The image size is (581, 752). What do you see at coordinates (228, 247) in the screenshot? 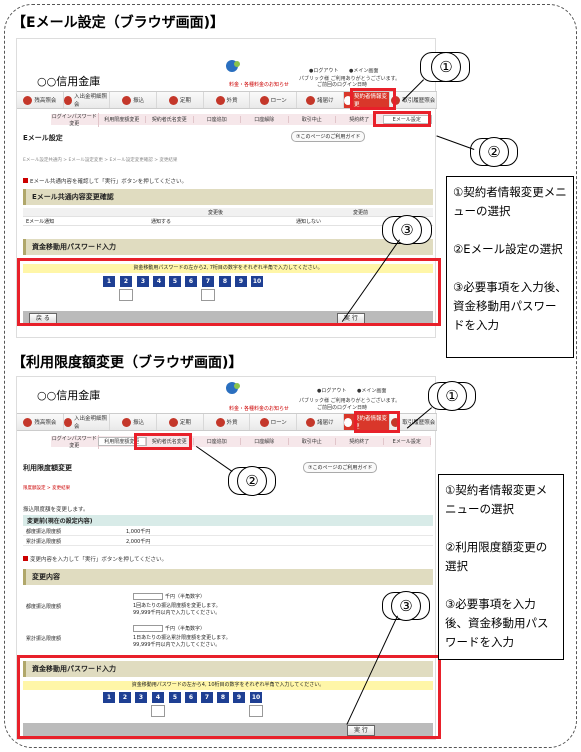
I see `password-section-header: 資金移動用パスワード入力` at bounding box center [228, 247].